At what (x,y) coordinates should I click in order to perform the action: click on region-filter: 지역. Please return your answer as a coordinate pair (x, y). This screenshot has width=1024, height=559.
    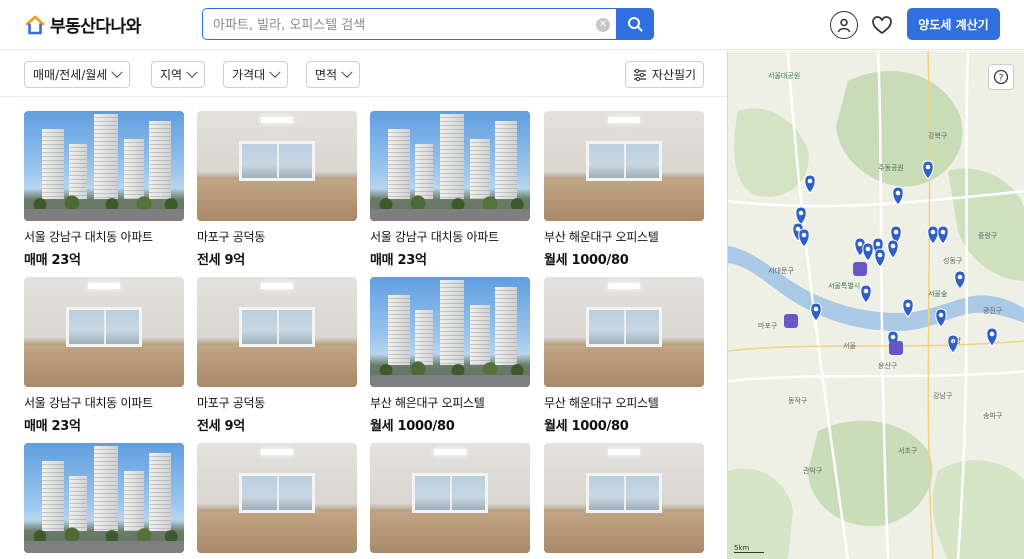
    Looking at the image, I should click on (178, 74).